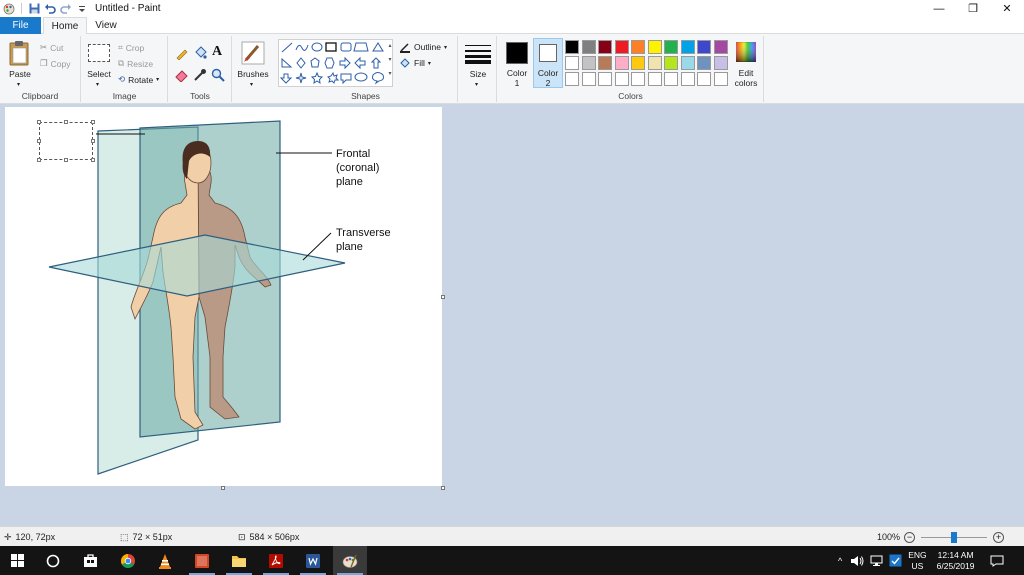  Describe the element at coordinates (443, 488) in the screenshot. I see `canvas-resize-handle-corner` at that location.